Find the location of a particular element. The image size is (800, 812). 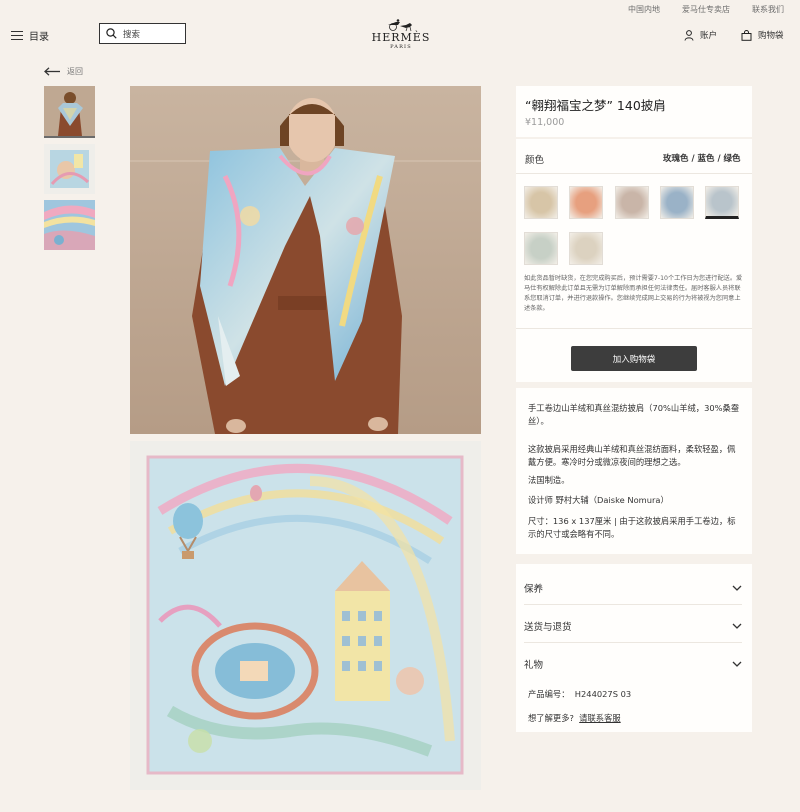

search-icon is located at coordinates (111, 33).